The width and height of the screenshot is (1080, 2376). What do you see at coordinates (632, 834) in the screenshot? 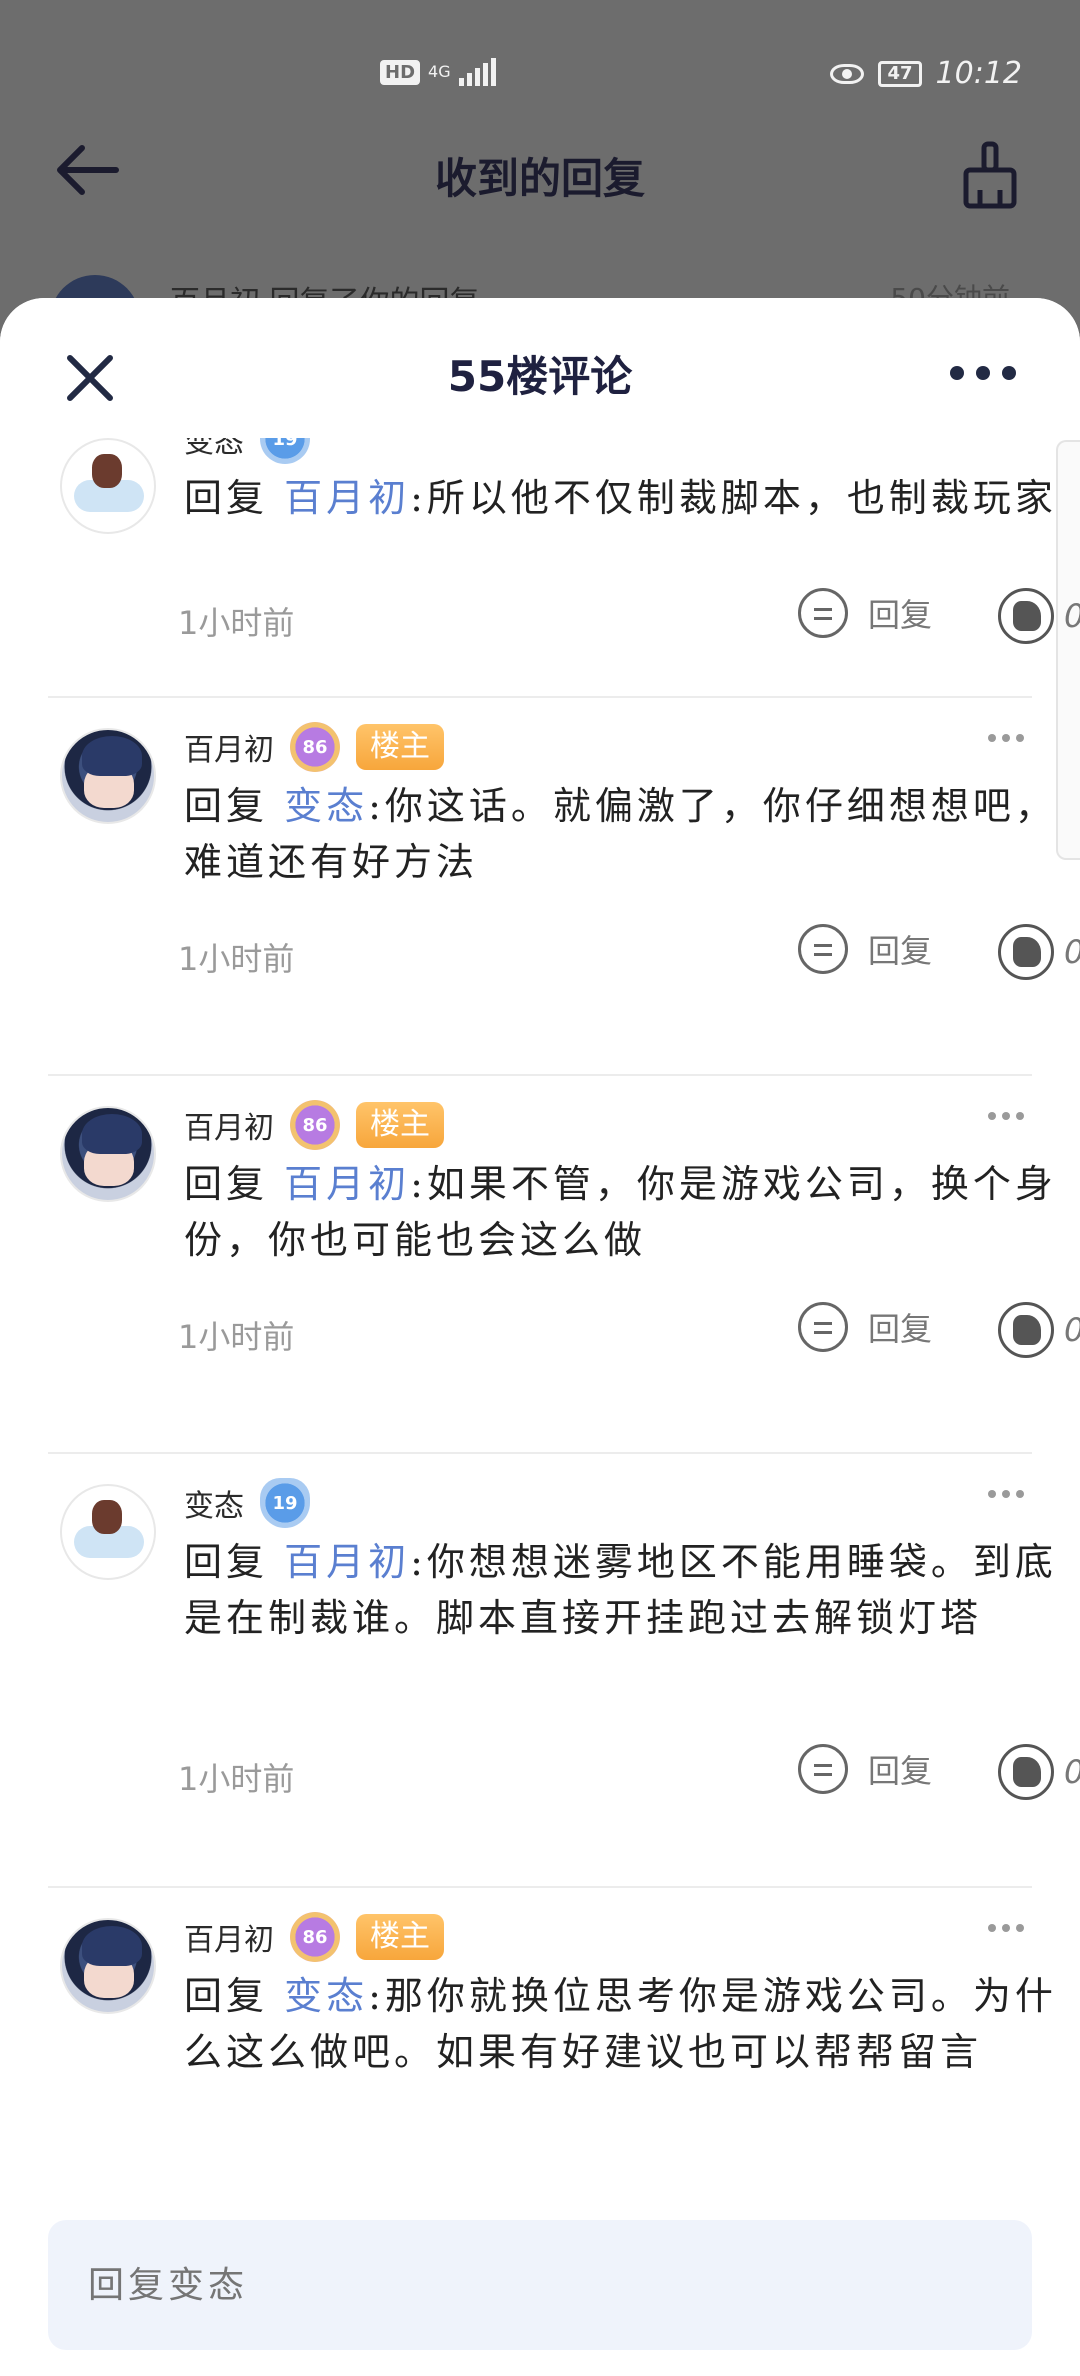
I see `comment-text: 回复 变态:你这话。就偏激了，你仔细想想吧，难道还有好方法` at bounding box center [632, 834].